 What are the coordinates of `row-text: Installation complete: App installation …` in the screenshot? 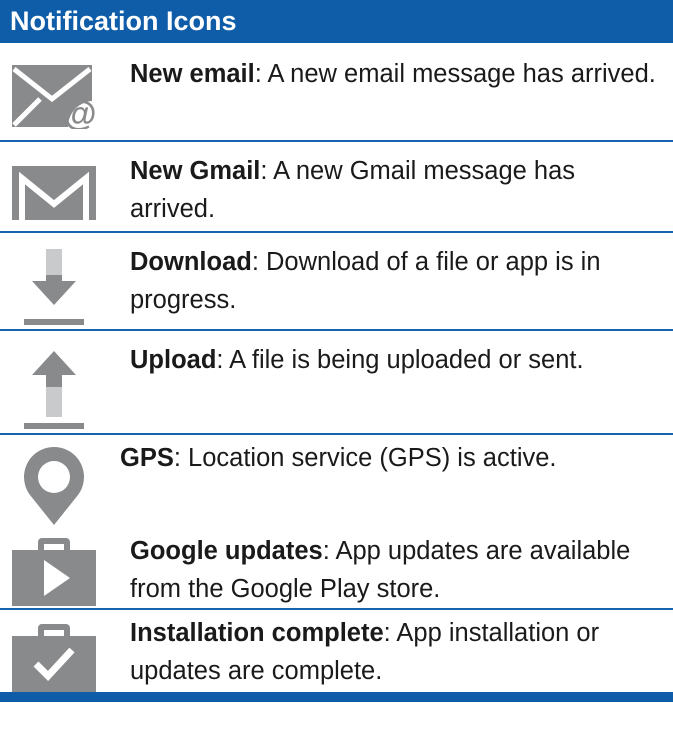 It's located at (396, 652).